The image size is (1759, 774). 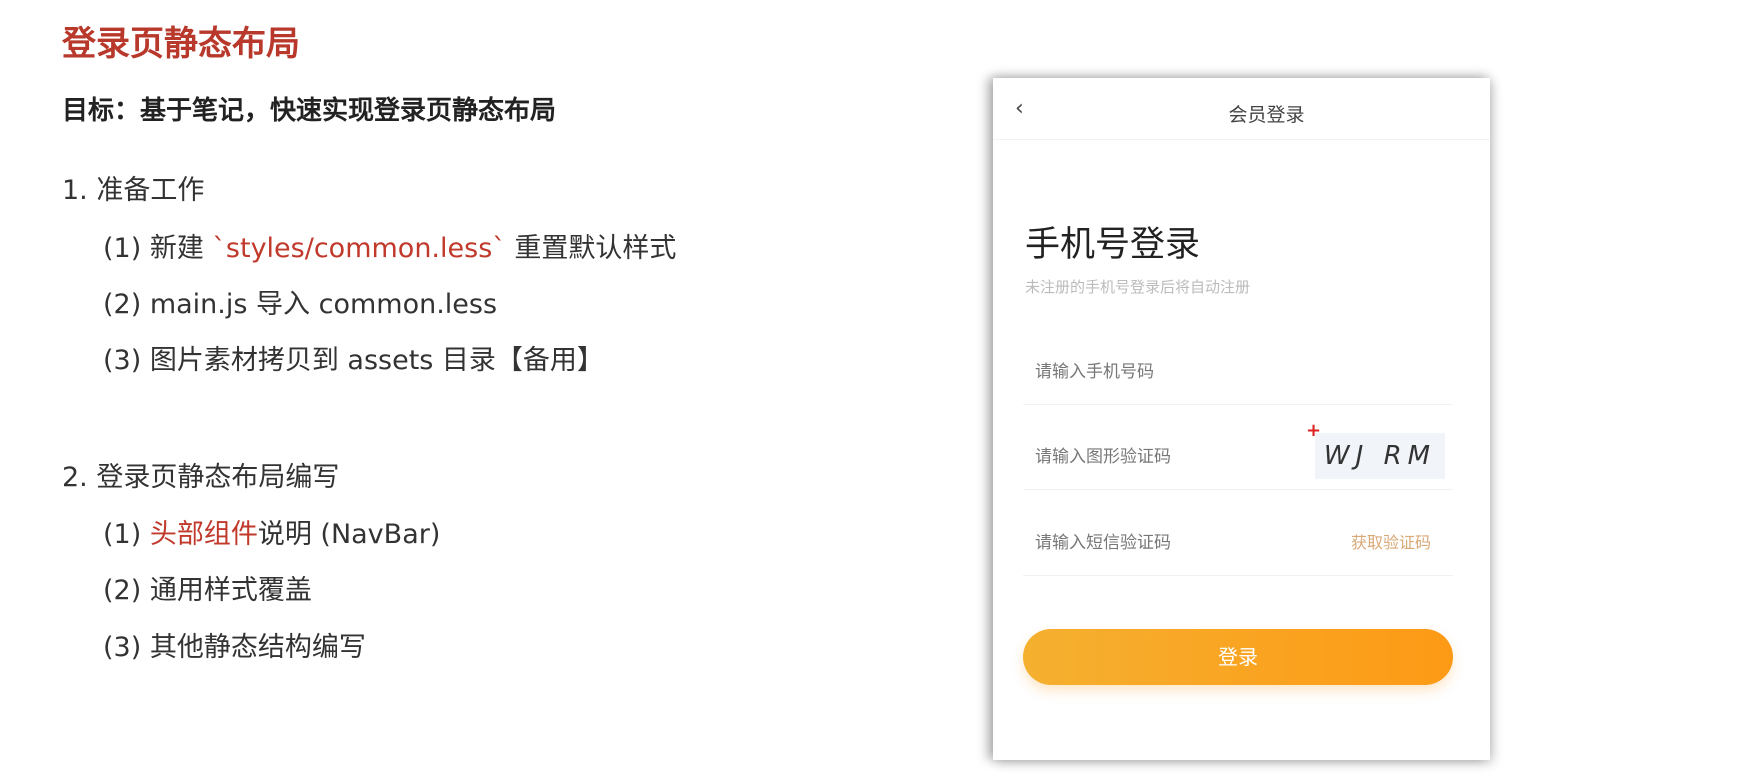 What do you see at coordinates (1391, 541) in the screenshot?
I see `get-code-button: 获取验证码` at bounding box center [1391, 541].